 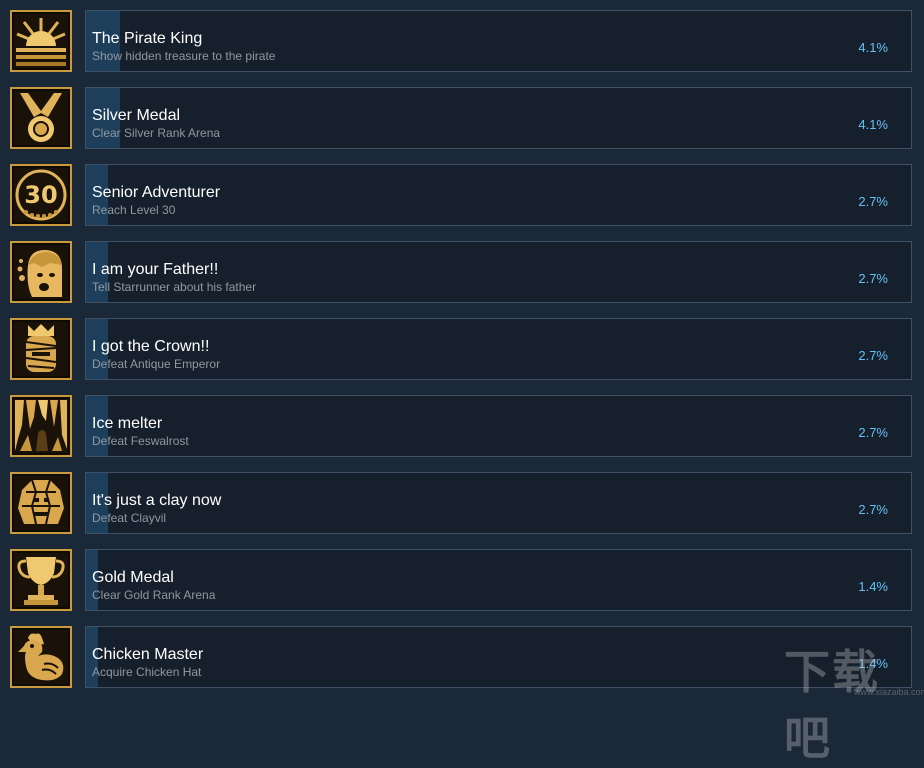 What do you see at coordinates (156, 192) in the screenshot?
I see `achievement-title: Senior Adventurer` at bounding box center [156, 192].